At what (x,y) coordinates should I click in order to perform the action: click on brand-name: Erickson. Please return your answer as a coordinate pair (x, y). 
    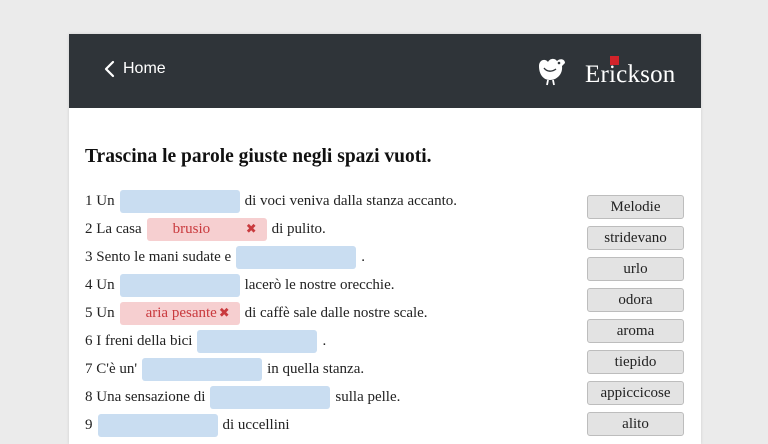
    Looking at the image, I should click on (630, 74).